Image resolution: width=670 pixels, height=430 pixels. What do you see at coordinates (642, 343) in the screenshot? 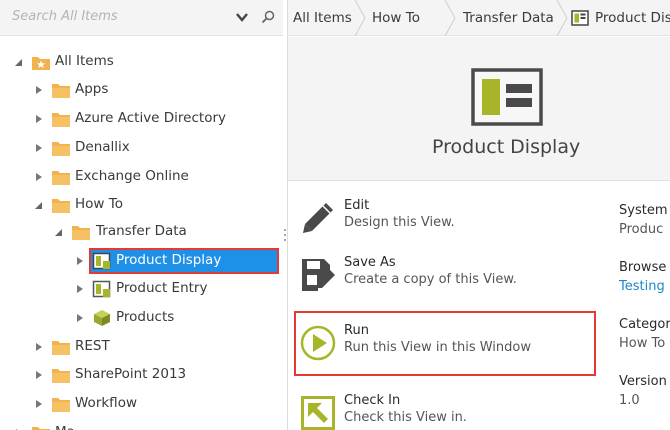
I see `category-value: How To` at bounding box center [642, 343].